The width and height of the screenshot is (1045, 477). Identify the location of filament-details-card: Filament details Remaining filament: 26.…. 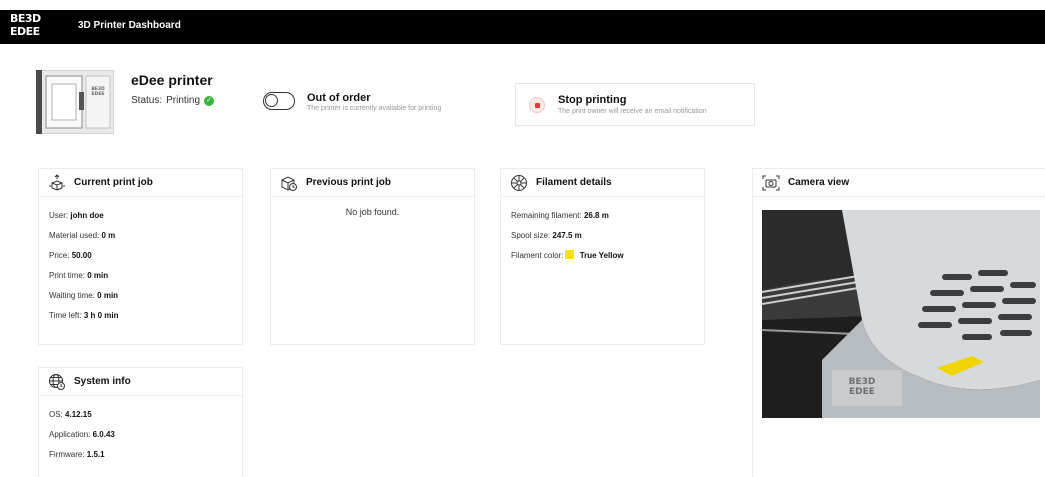
(602, 256).